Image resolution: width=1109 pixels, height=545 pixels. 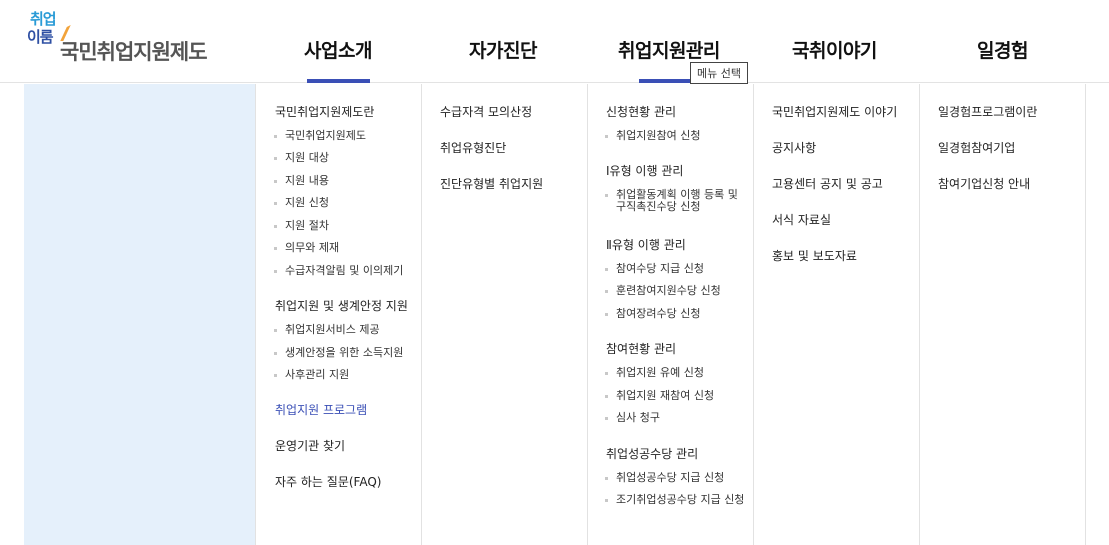 I want to click on menu-sub-item: 지원 대상, so click(x=301, y=158).